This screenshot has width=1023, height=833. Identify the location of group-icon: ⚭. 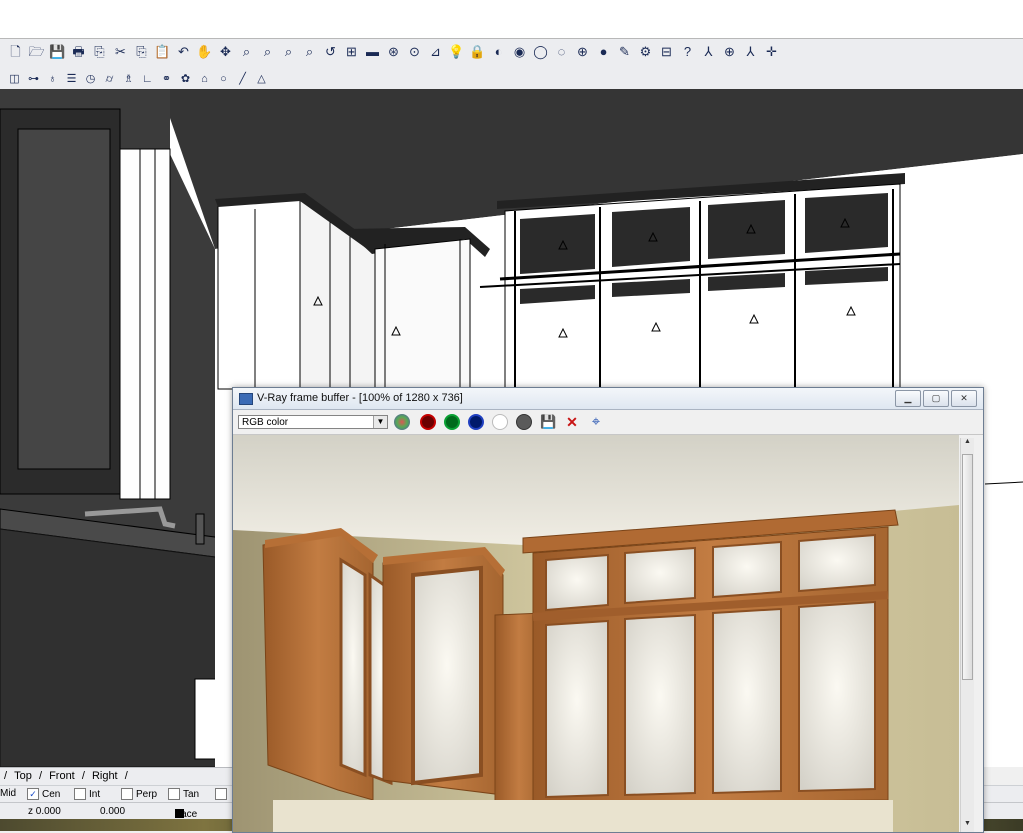
(166, 79).